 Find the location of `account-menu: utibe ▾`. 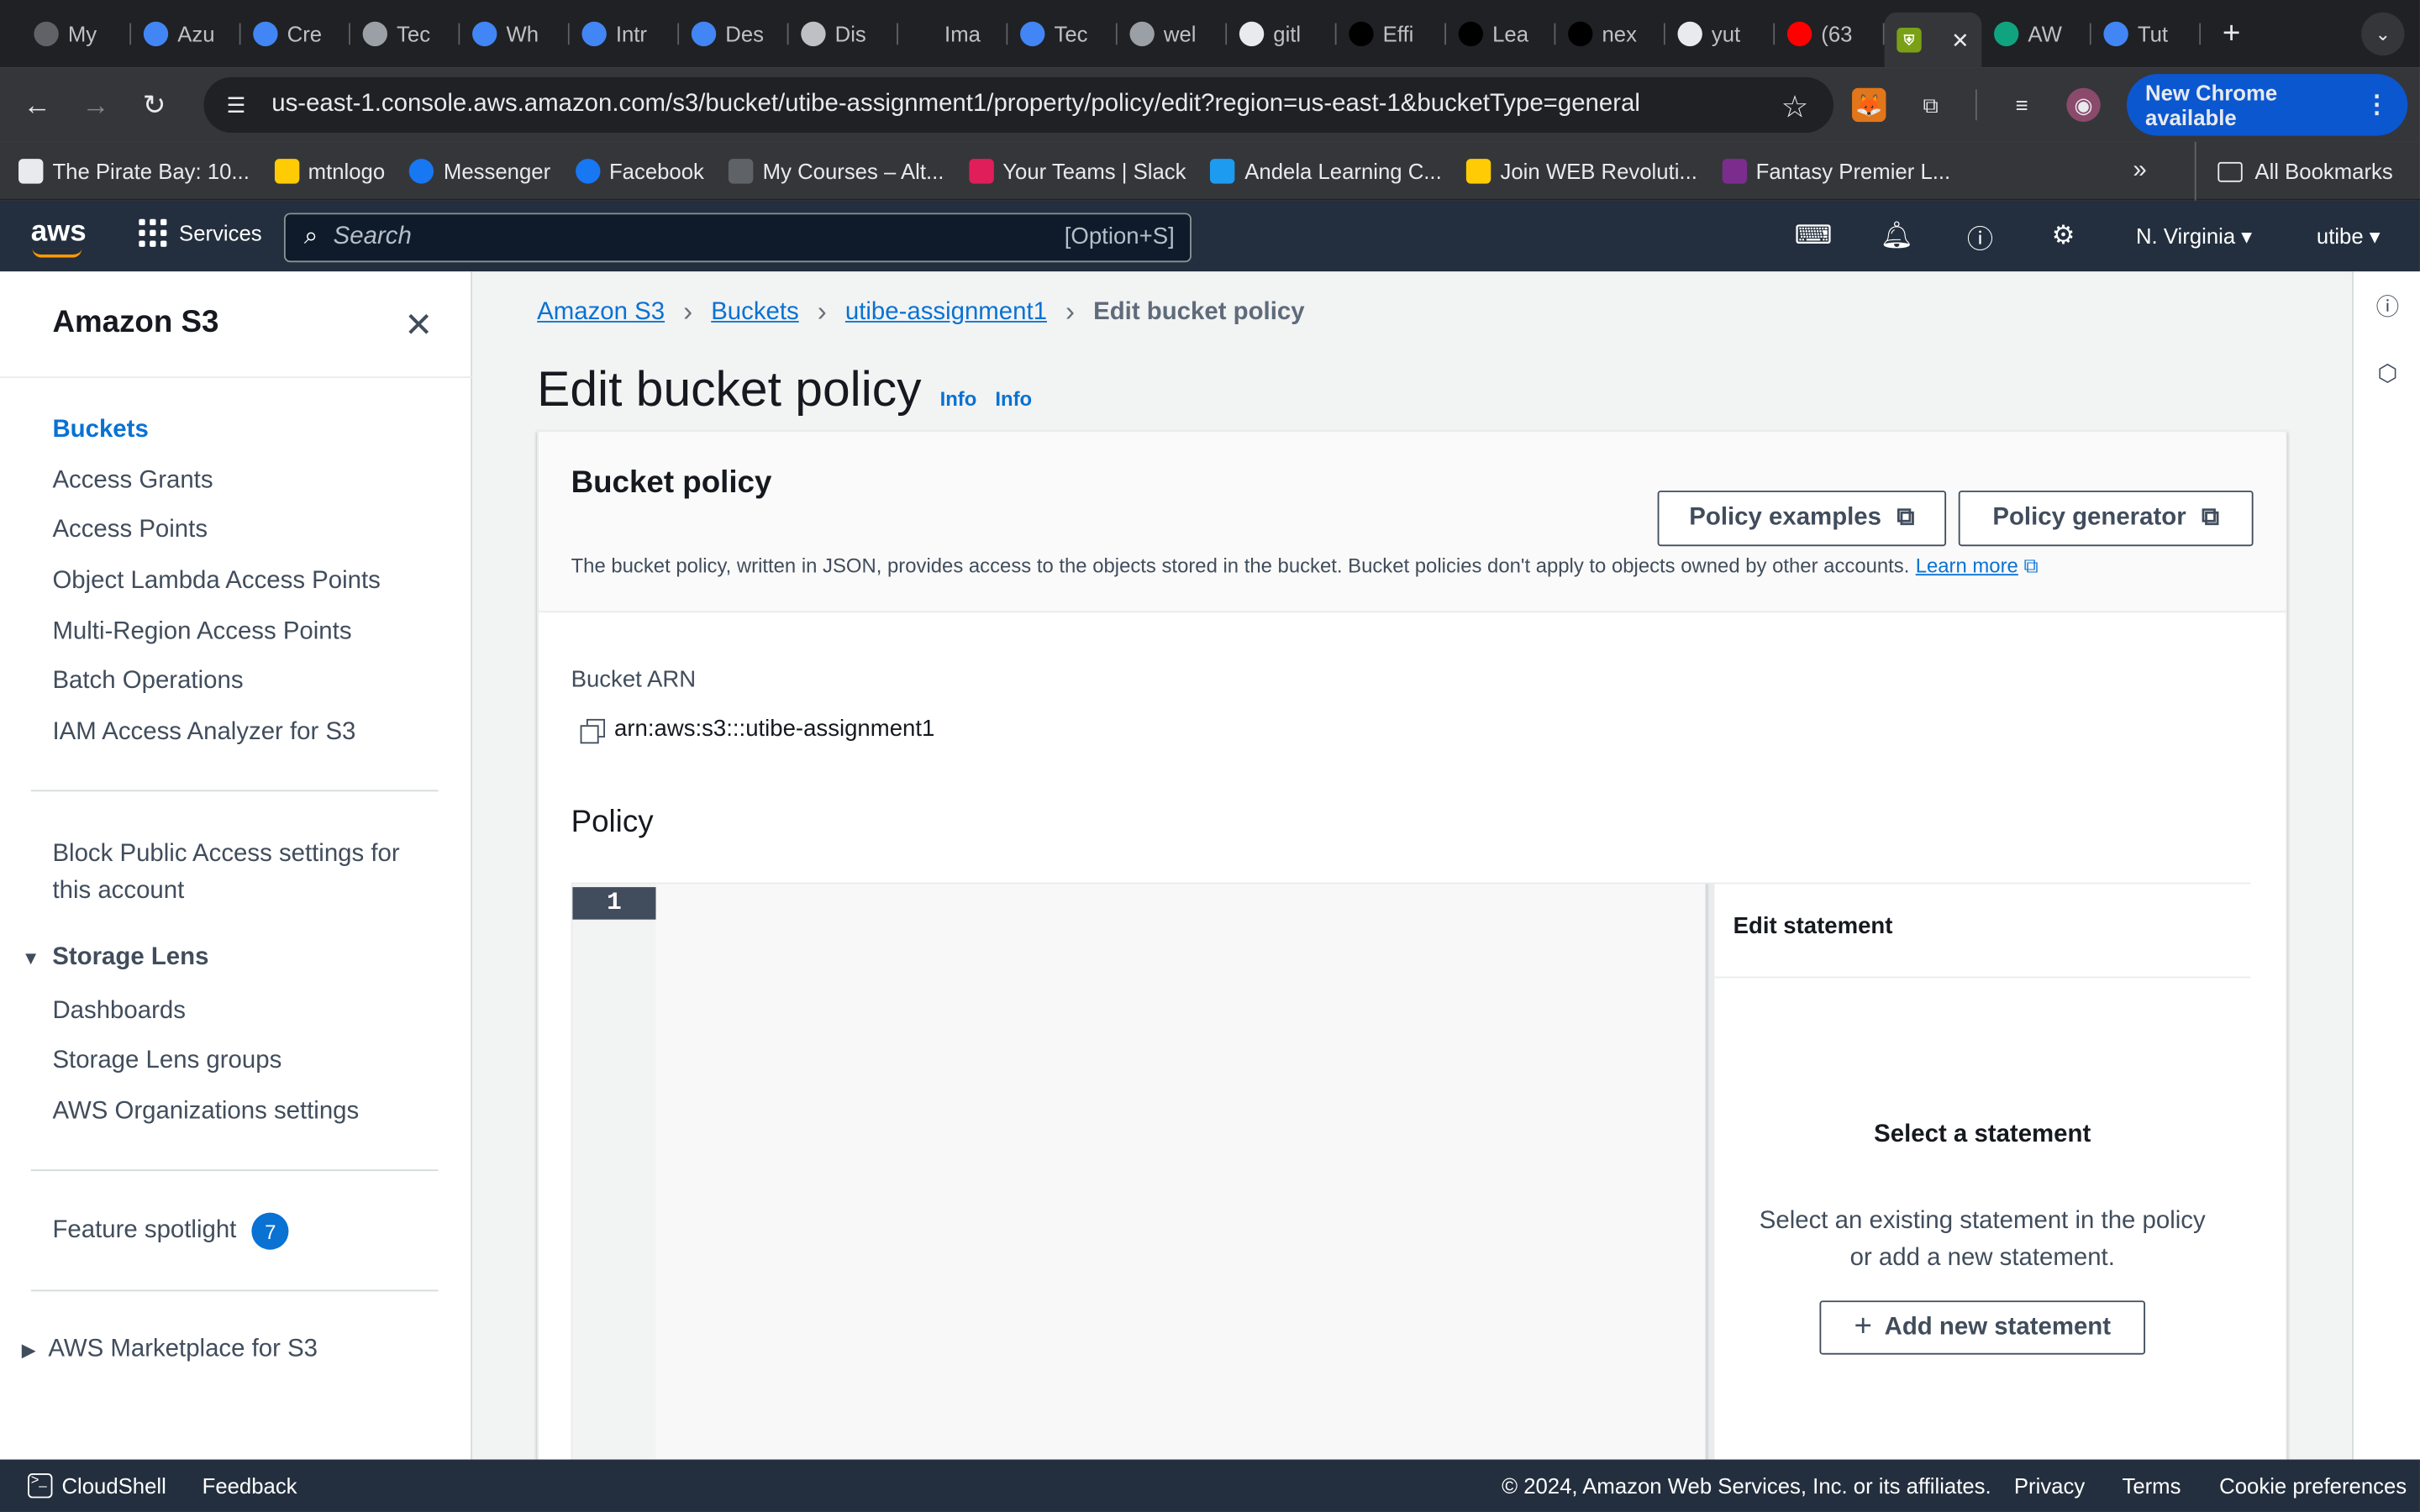

account-menu: utibe ▾ is located at coordinates (2349, 236).